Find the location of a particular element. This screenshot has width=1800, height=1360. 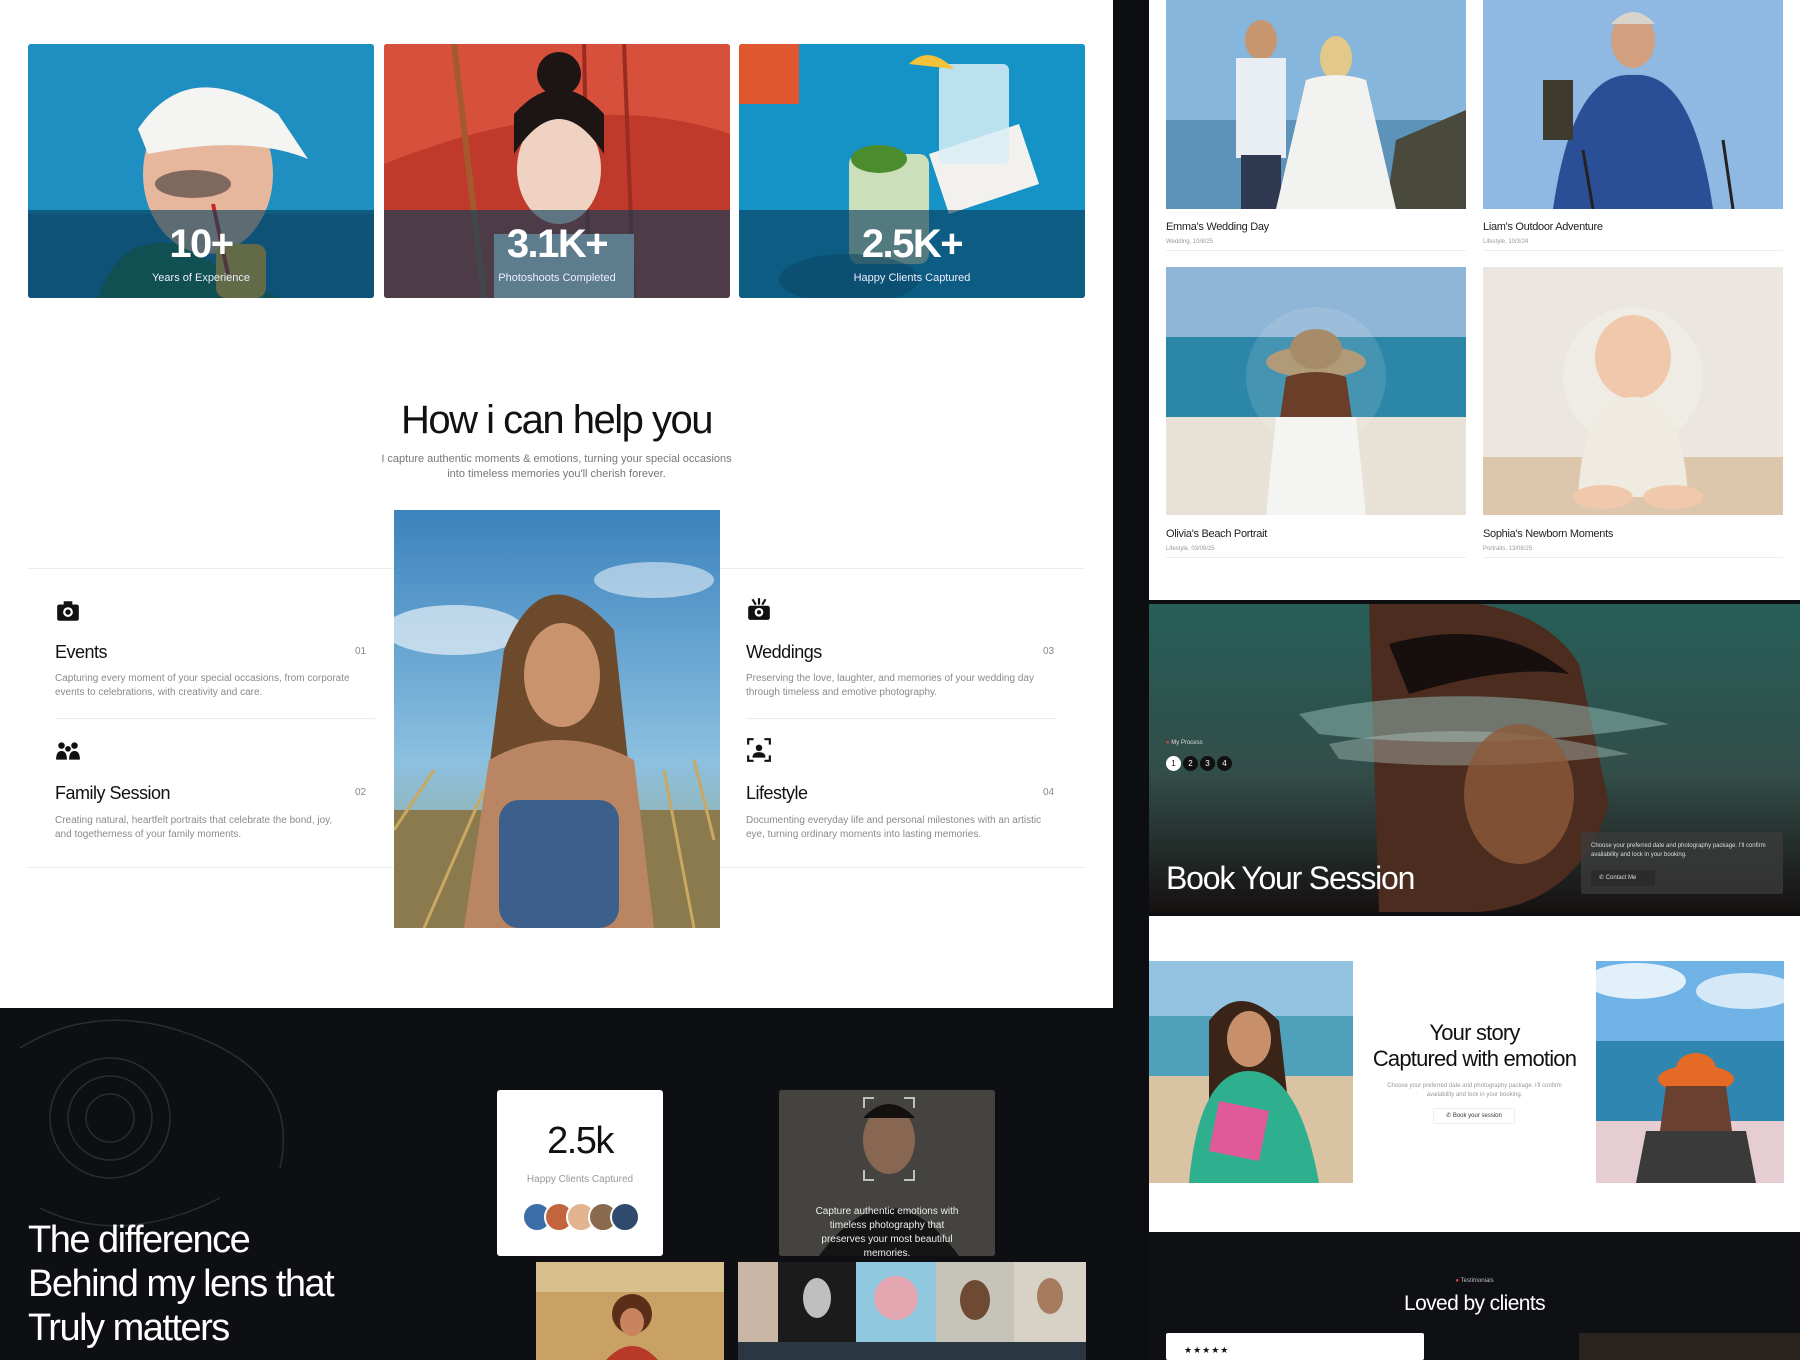

step-1: 1 is located at coordinates (1173, 763).